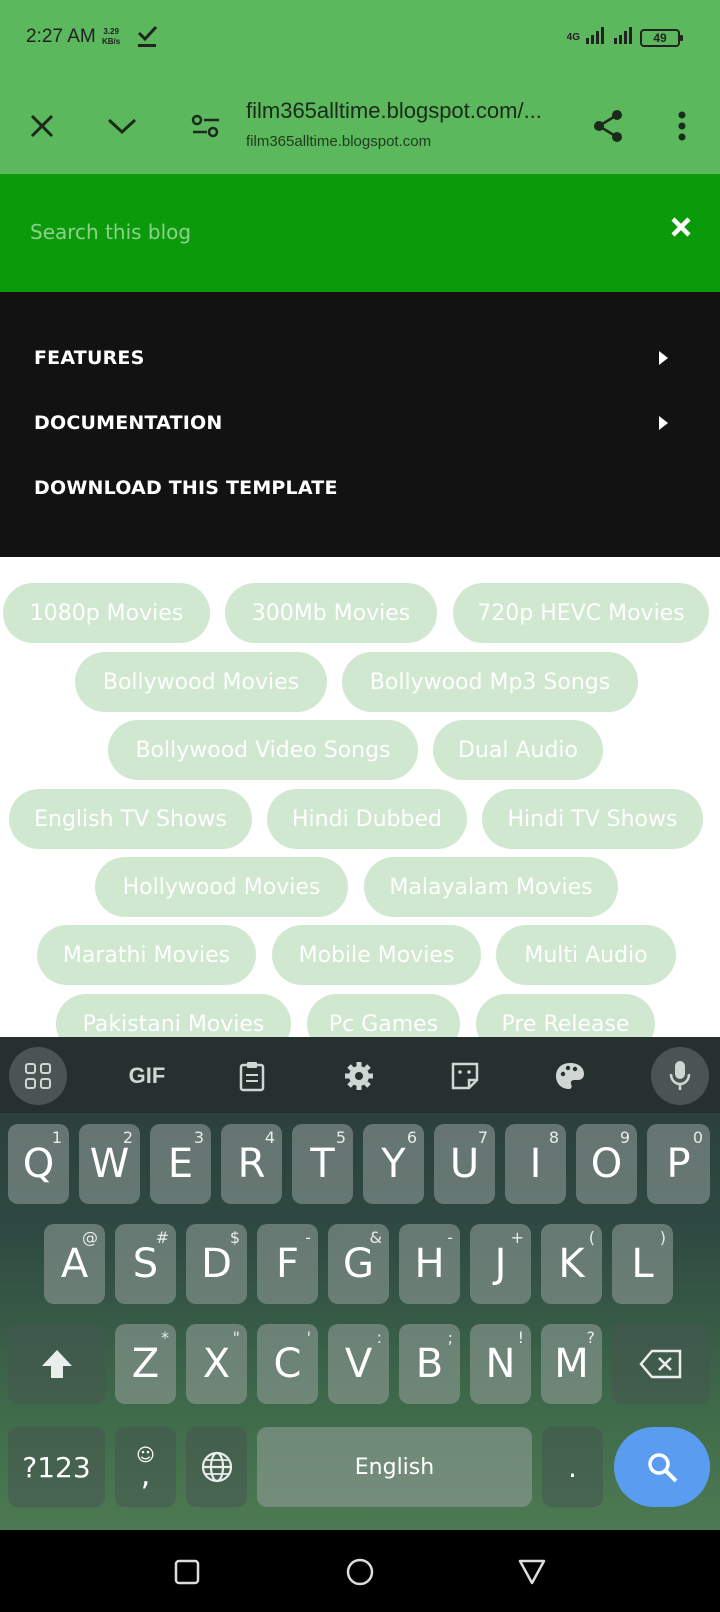  What do you see at coordinates (591, 1337) in the screenshot?
I see `key-hint: ?` at bounding box center [591, 1337].